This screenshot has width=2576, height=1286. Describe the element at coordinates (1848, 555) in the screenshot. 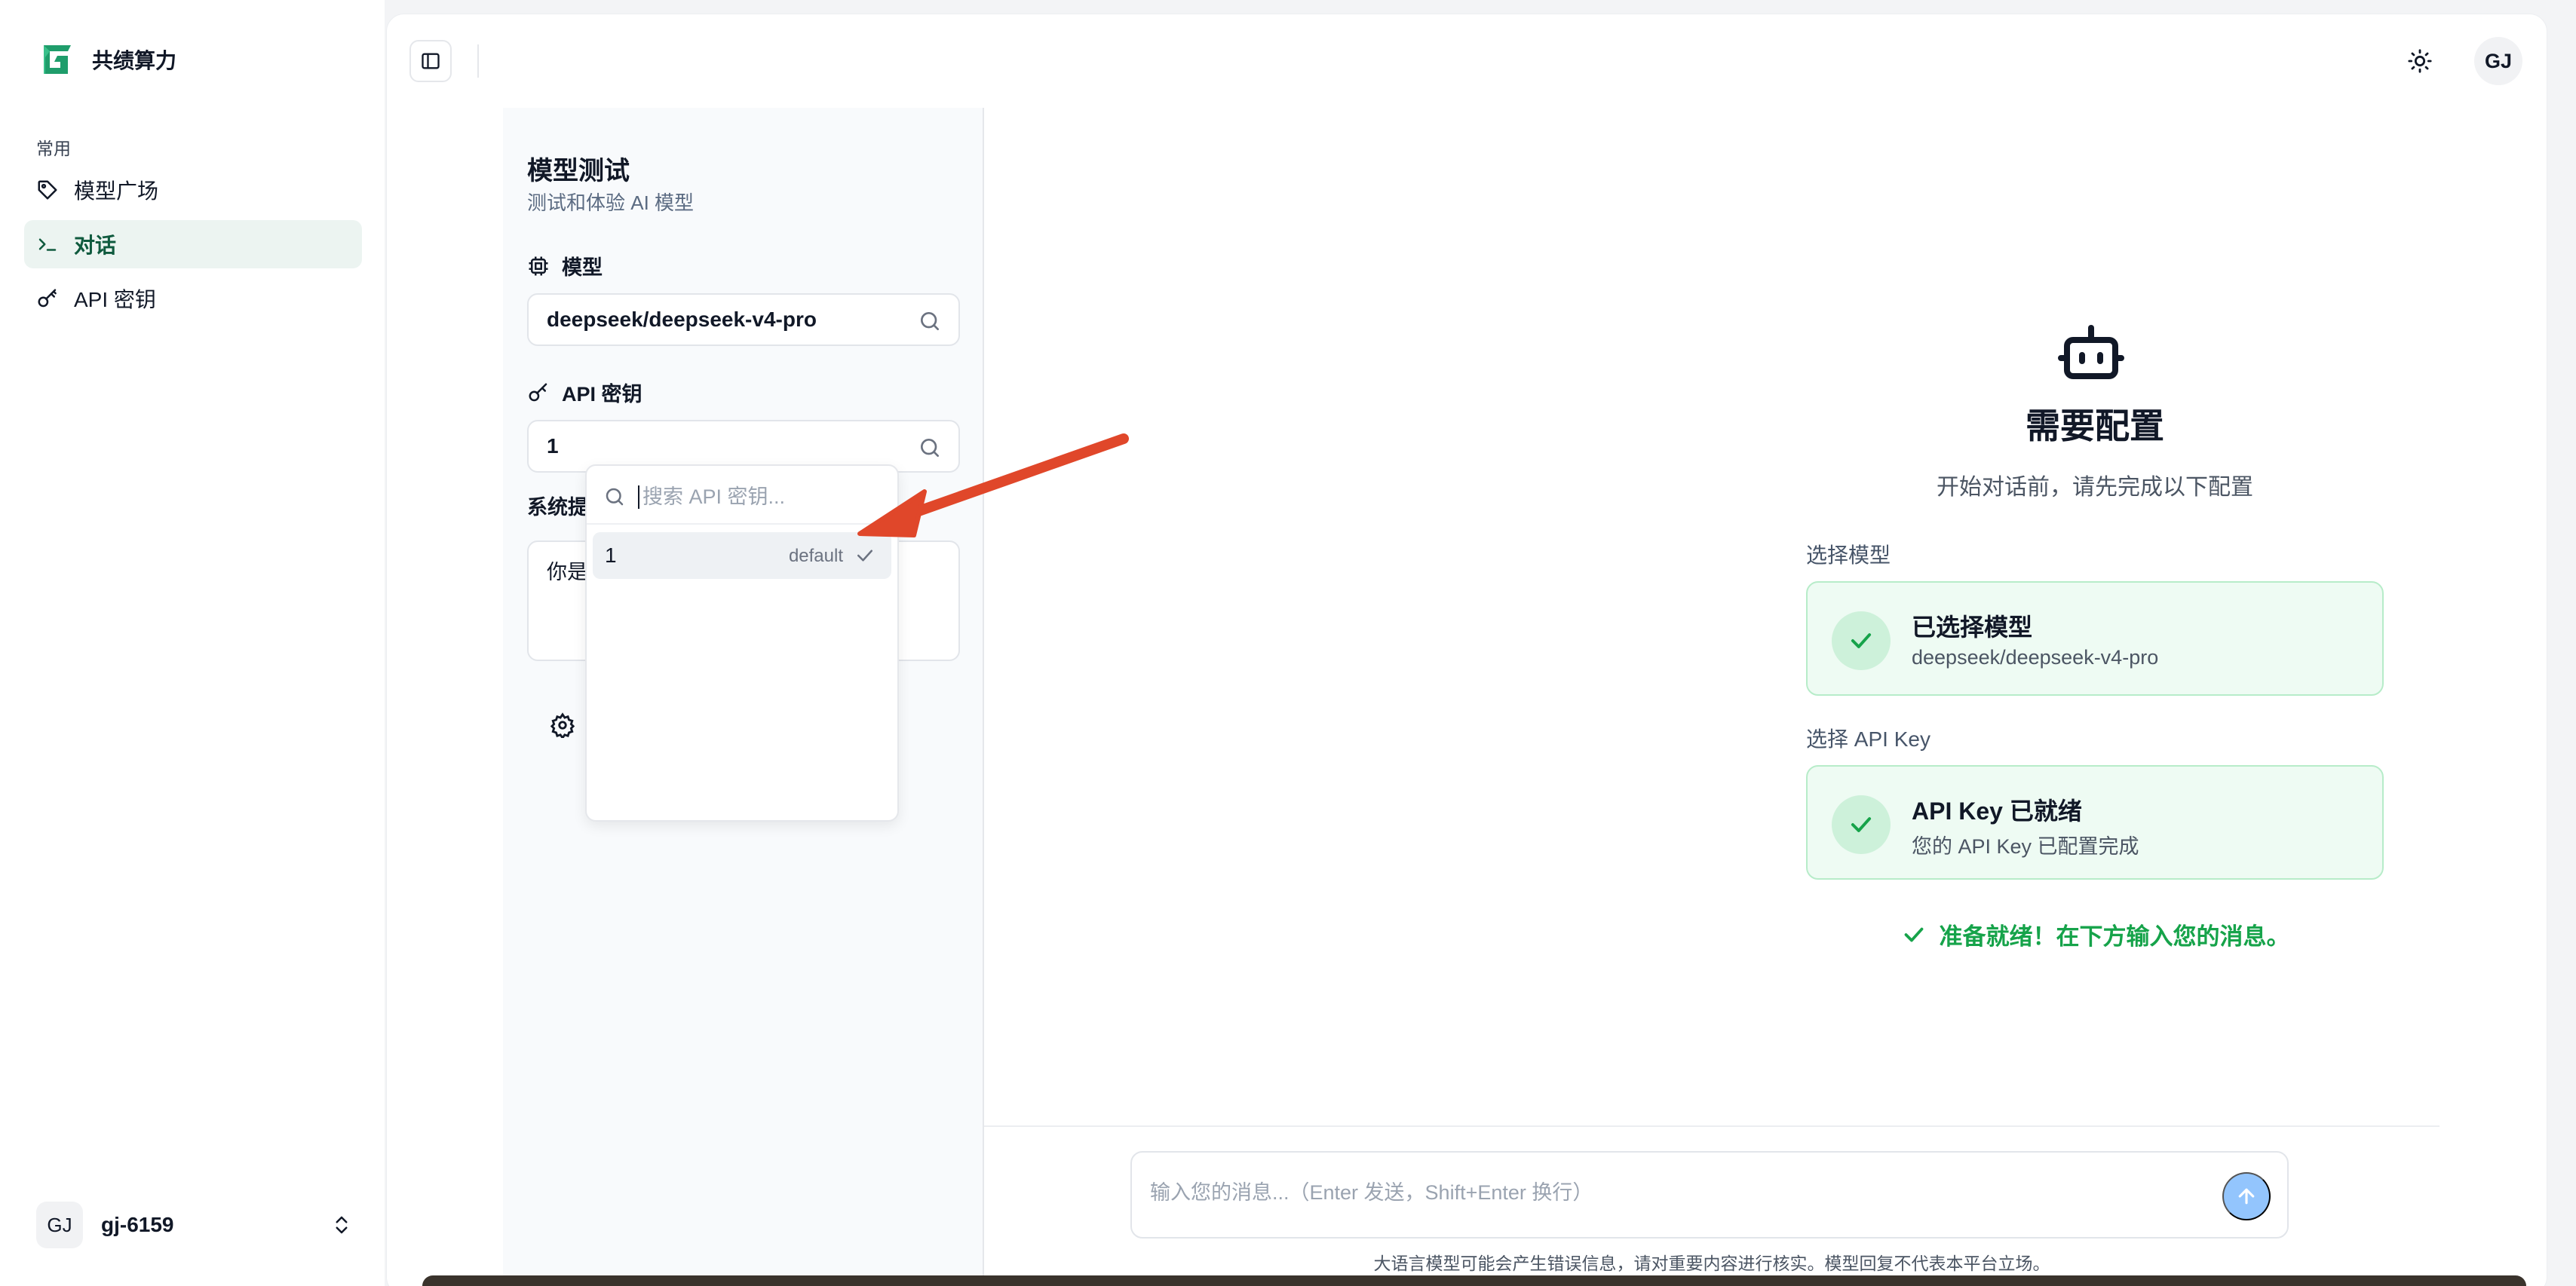

I see `step-model-label: 选择模型` at that location.